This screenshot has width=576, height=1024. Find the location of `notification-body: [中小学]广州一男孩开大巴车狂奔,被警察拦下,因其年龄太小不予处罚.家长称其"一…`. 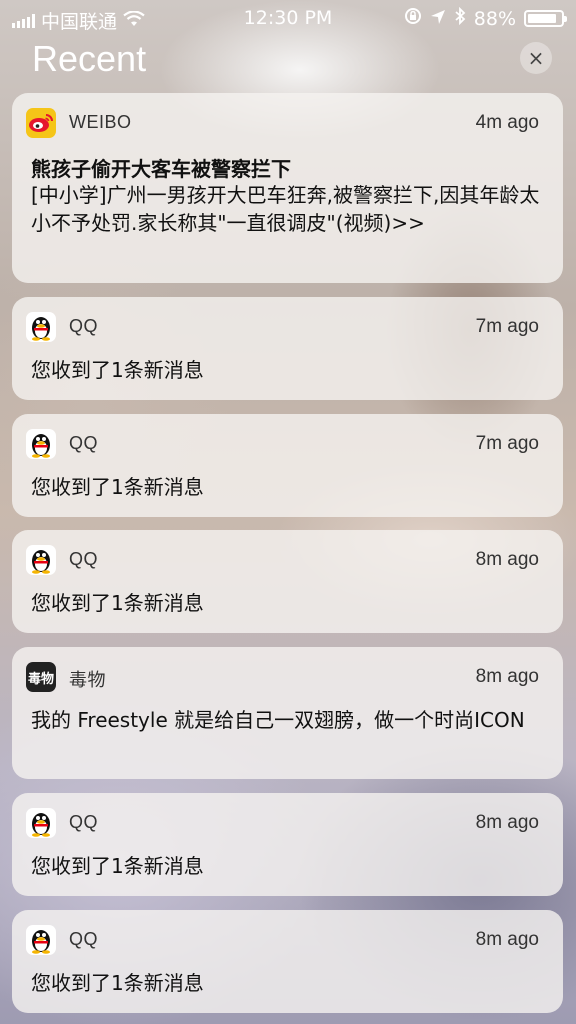

notification-body: [中小学]广州一男孩开大巴车狂奔,被警察拦下,因其年龄太小不予处罚.家长称其"一… is located at coordinates (285, 209).